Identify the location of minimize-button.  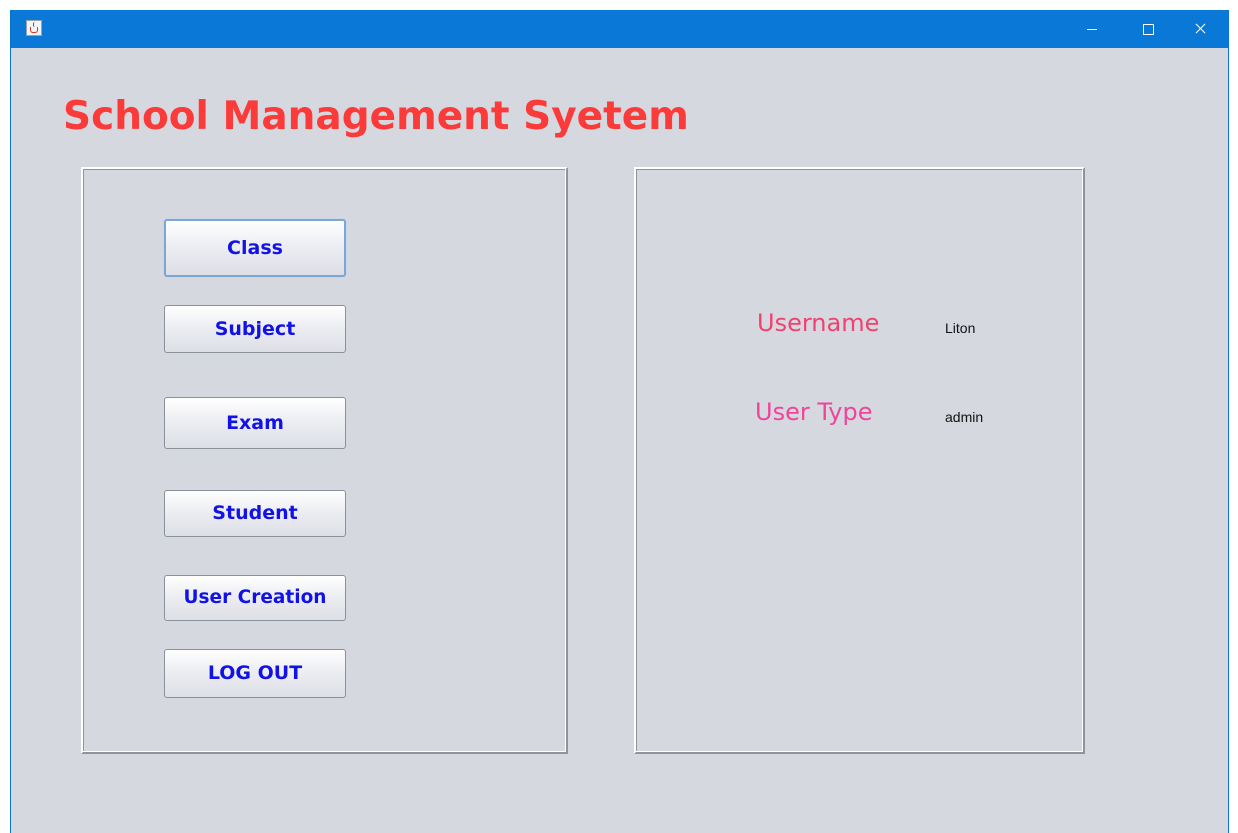
(1092, 29).